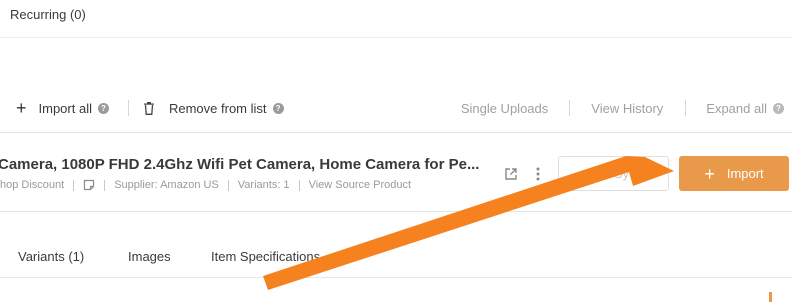 This screenshot has width=792, height=302. I want to click on import-all-button: + Import all ?, so click(62, 108).